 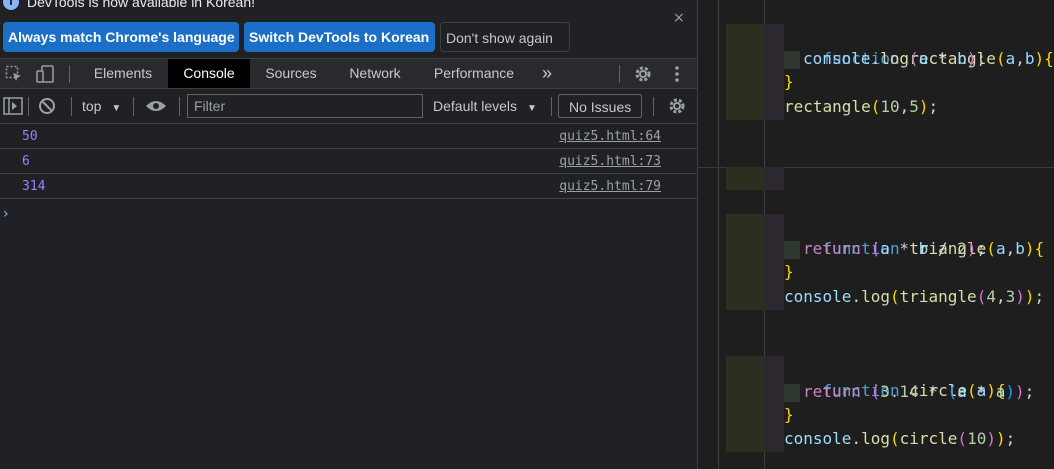 I want to click on code-line: console.log(triangle(4,3));, so click(x=914, y=296).